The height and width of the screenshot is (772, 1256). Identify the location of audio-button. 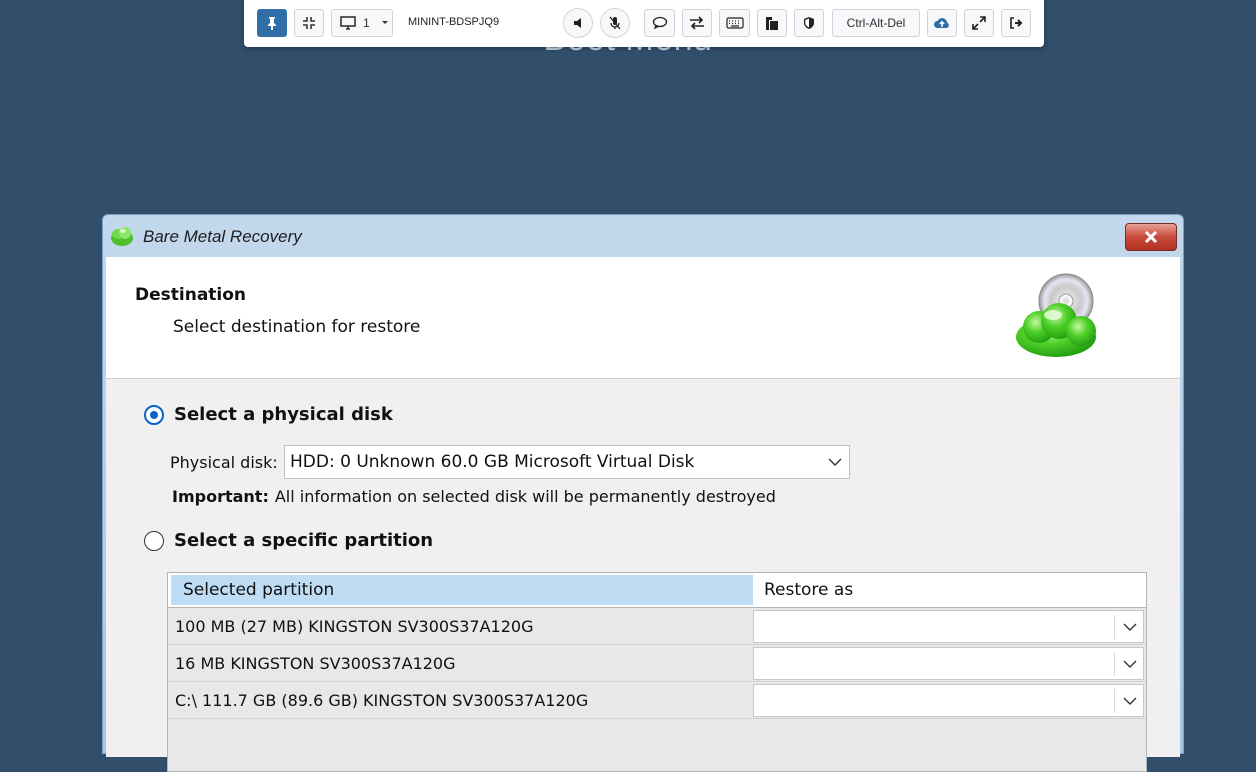
(578, 23).